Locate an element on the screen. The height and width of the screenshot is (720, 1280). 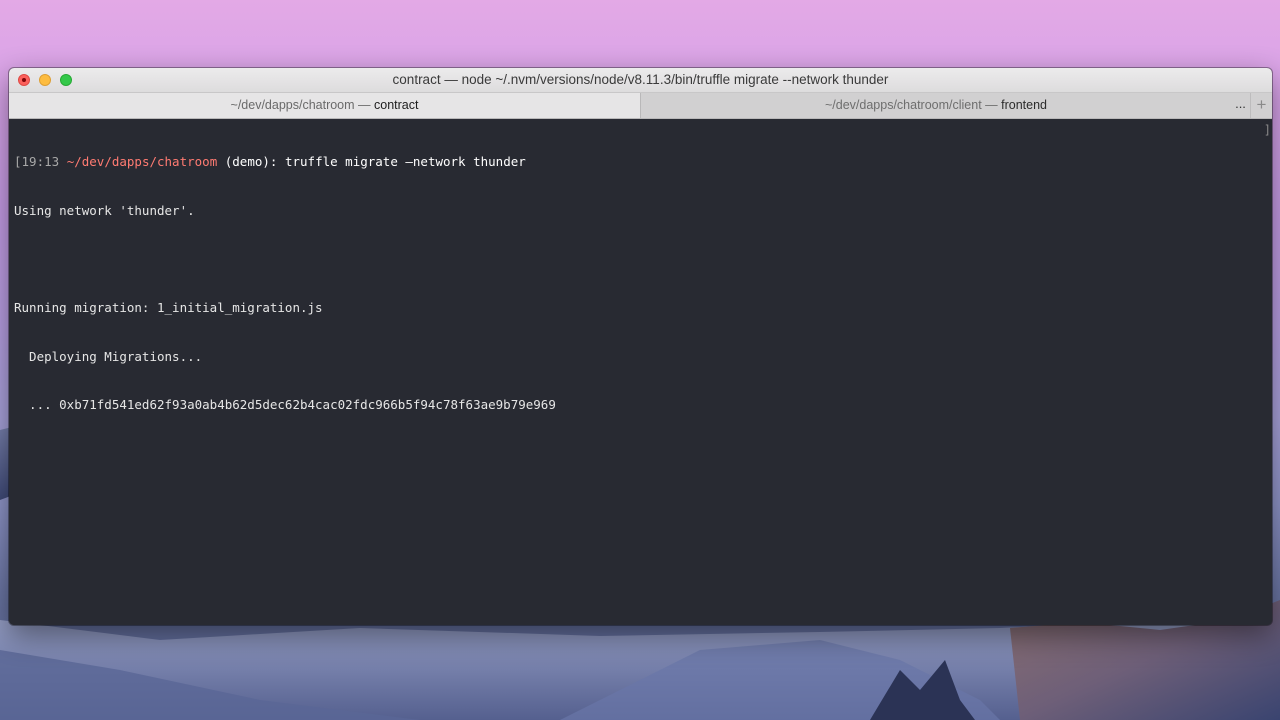
scroll-marker: ] is located at coordinates (1267, 130).